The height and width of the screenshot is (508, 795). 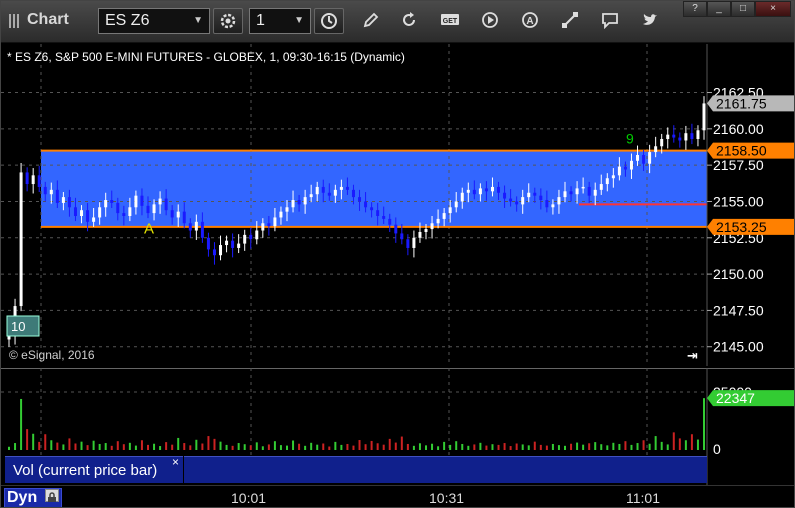 I want to click on price-tick-label: 2147.50, so click(x=738, y=310).